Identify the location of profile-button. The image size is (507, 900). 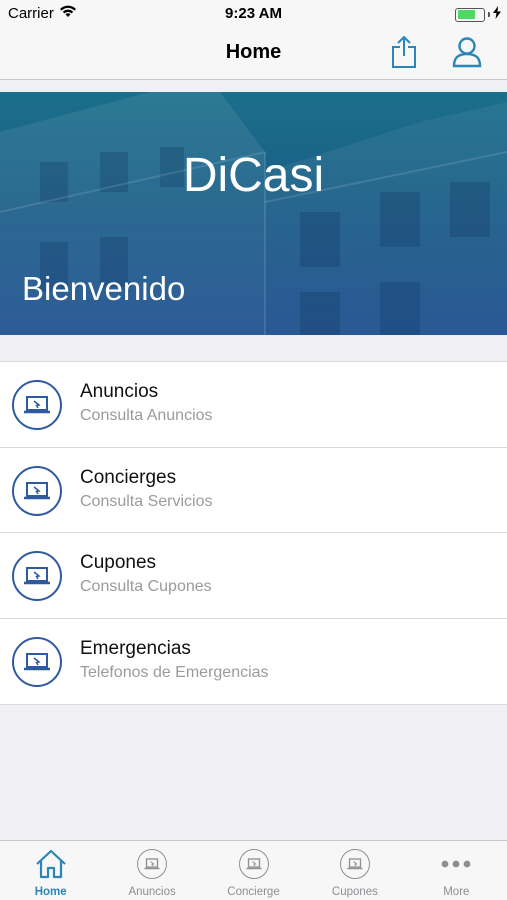
(467, 54).